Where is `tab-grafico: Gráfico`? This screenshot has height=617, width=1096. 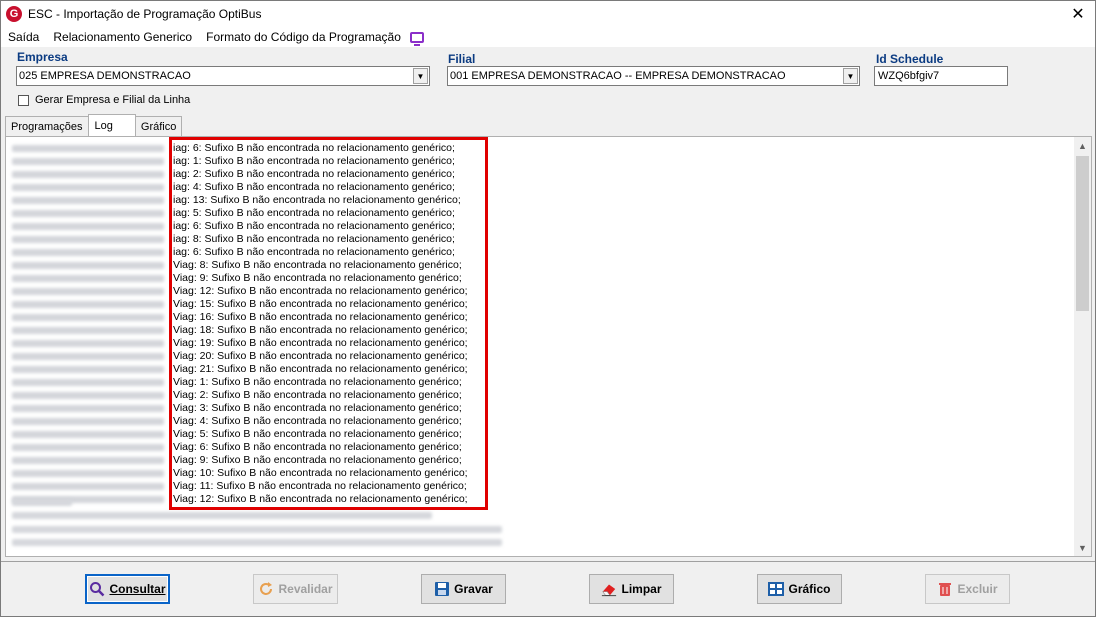 tab-grafico: Gráfico is located at coordinates (158, 126).